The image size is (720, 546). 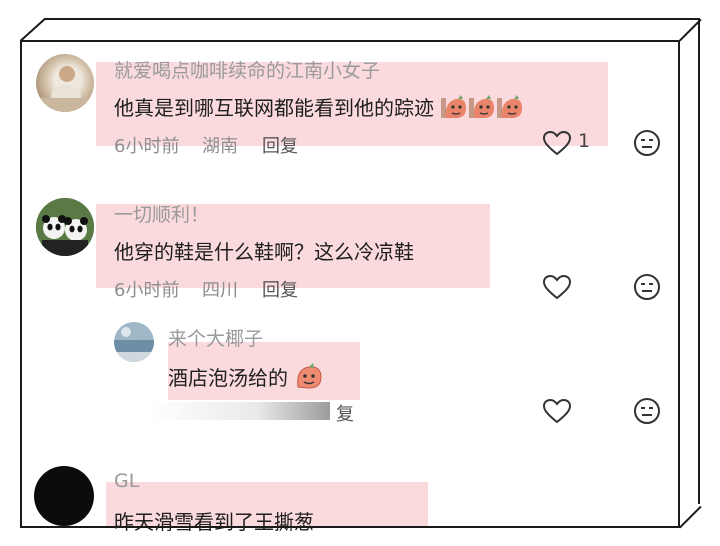 I want to click on comment-username: 一切顺利！, so click(x=161, y=213).